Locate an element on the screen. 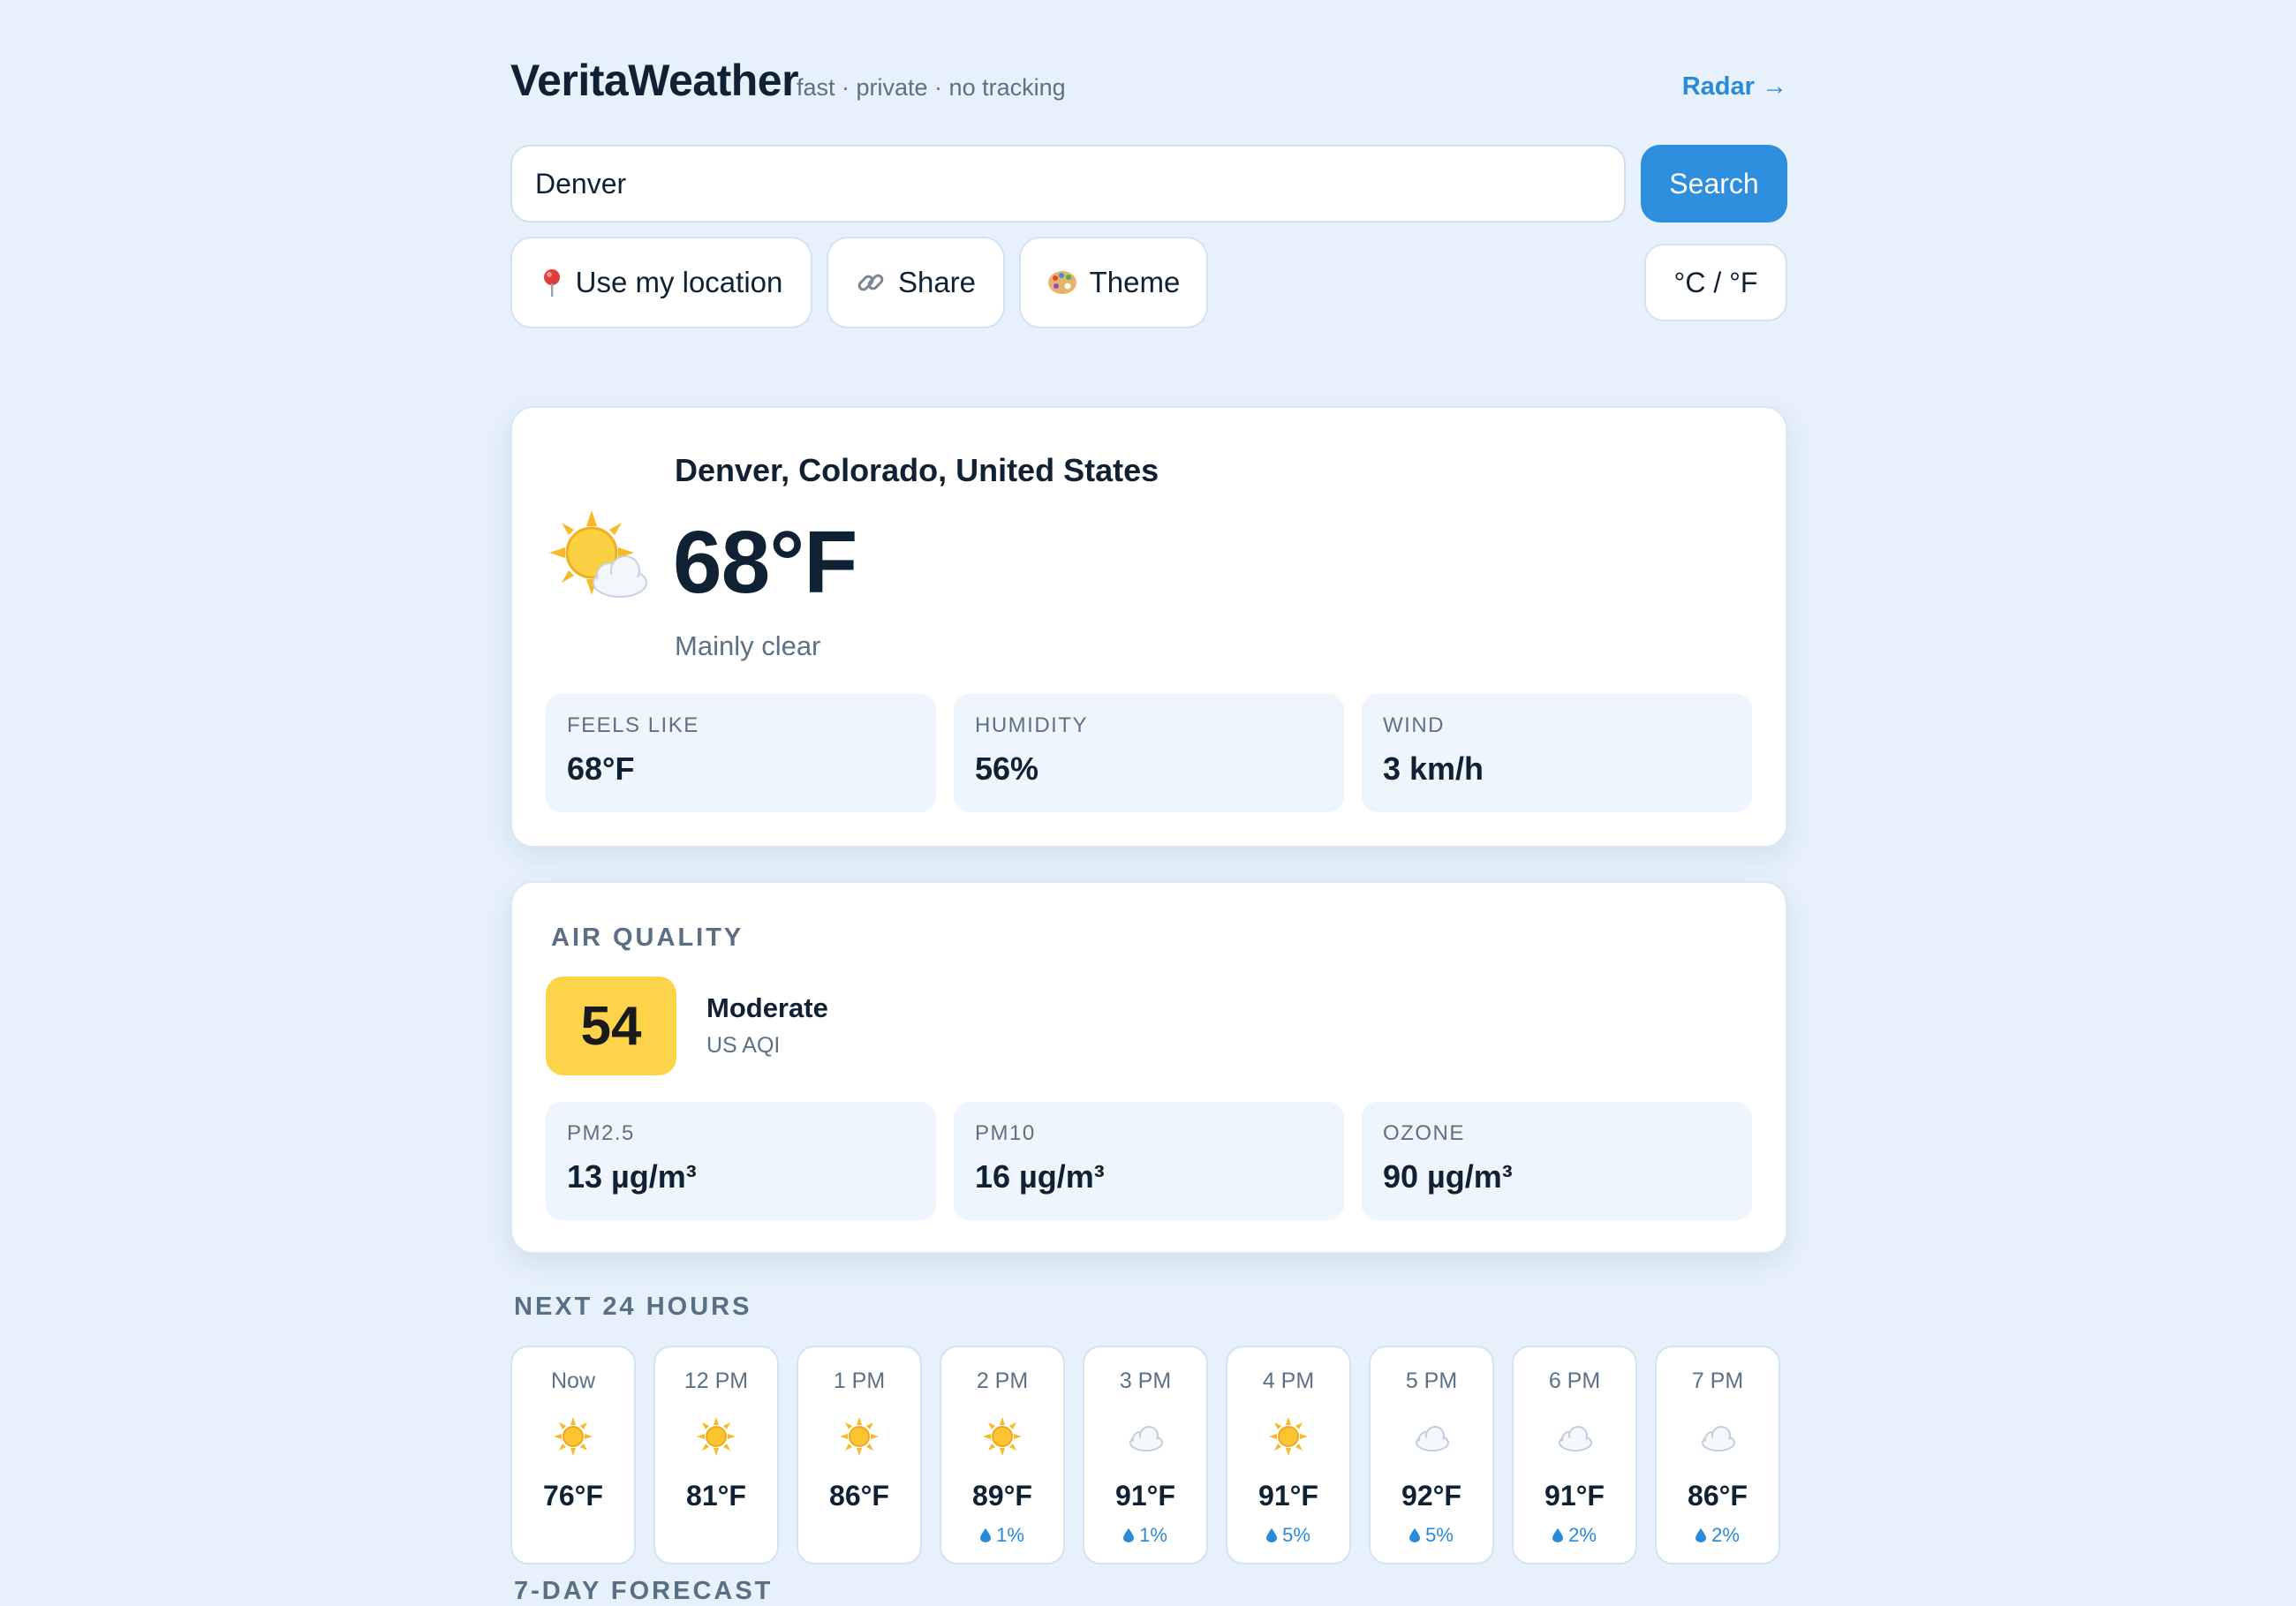 The height and width of the screenshot is (1606, 2296). hour-card: 5 PM 92°F 5% is located at coordinates (1431, 1456).